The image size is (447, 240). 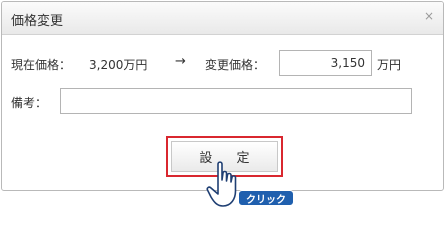 What do you see at coordinates (29, 103) in the screenshot?
I see `memo-label: 備考：` at bounding box center [29, 103].